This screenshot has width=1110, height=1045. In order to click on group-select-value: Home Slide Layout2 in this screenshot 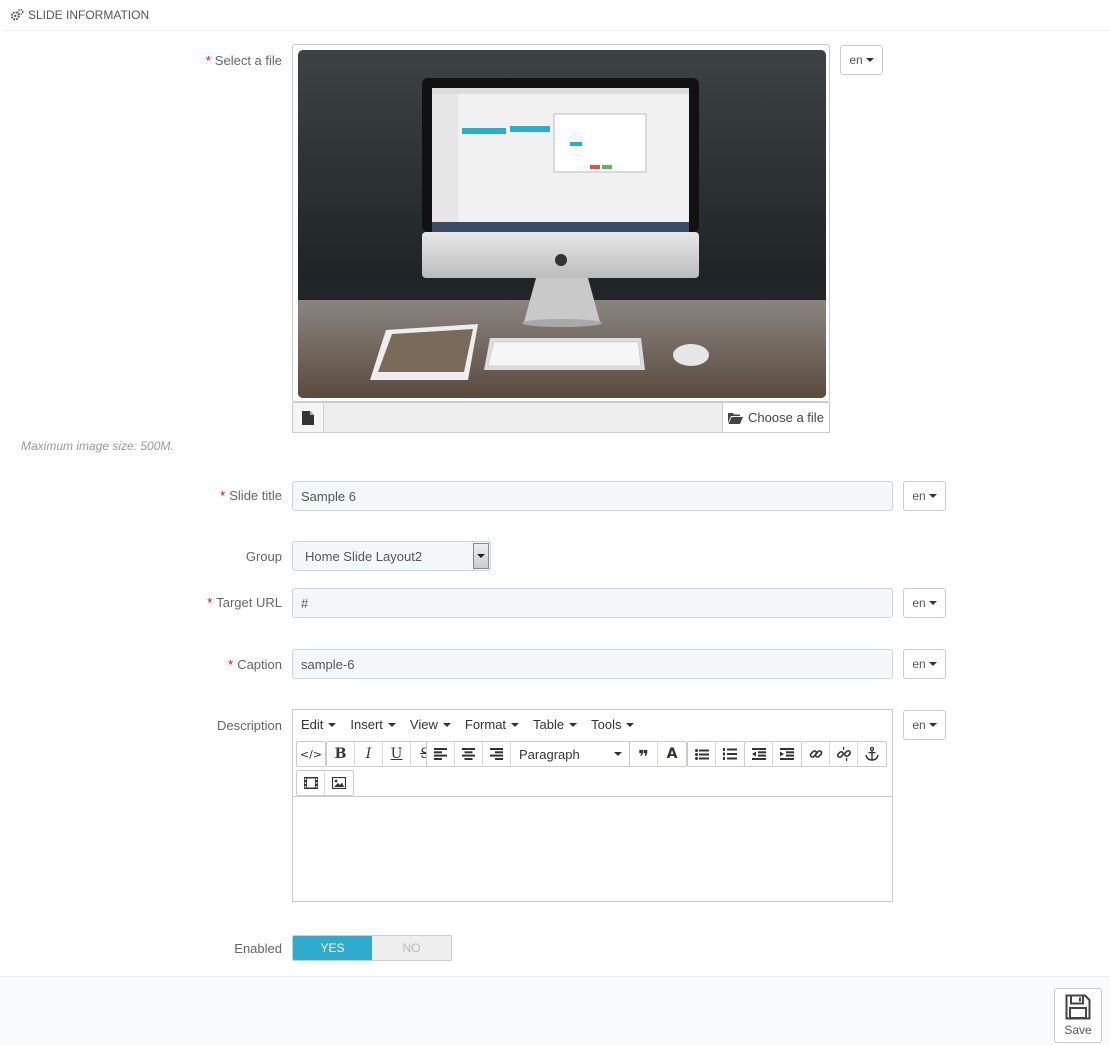, I will do `click(364, 556)`.